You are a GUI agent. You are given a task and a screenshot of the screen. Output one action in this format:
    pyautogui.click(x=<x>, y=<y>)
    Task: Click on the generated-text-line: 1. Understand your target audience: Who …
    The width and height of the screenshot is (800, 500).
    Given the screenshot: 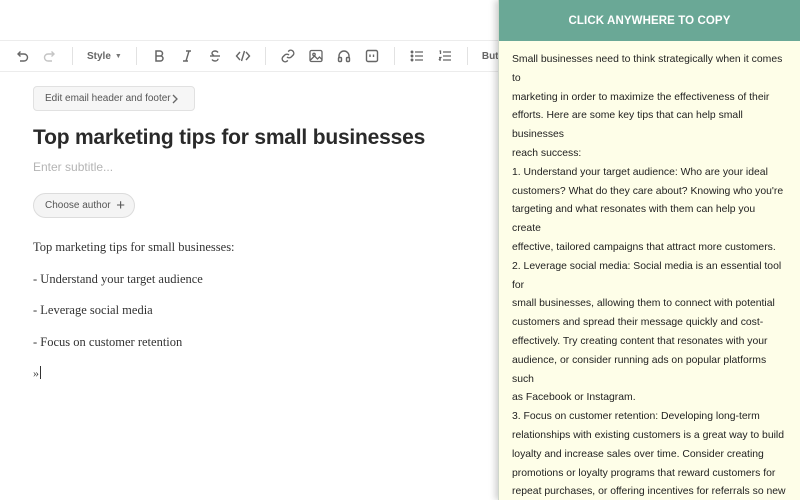 What is the action you would take?
    pyautogui.click(x=640, y=172)
    